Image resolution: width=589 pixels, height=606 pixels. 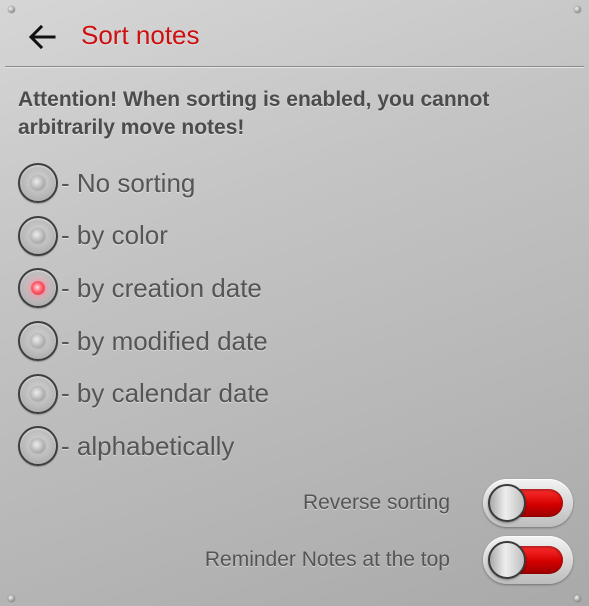 I want to click on reminder-notes-top-switch, so click(x=528, y=560).